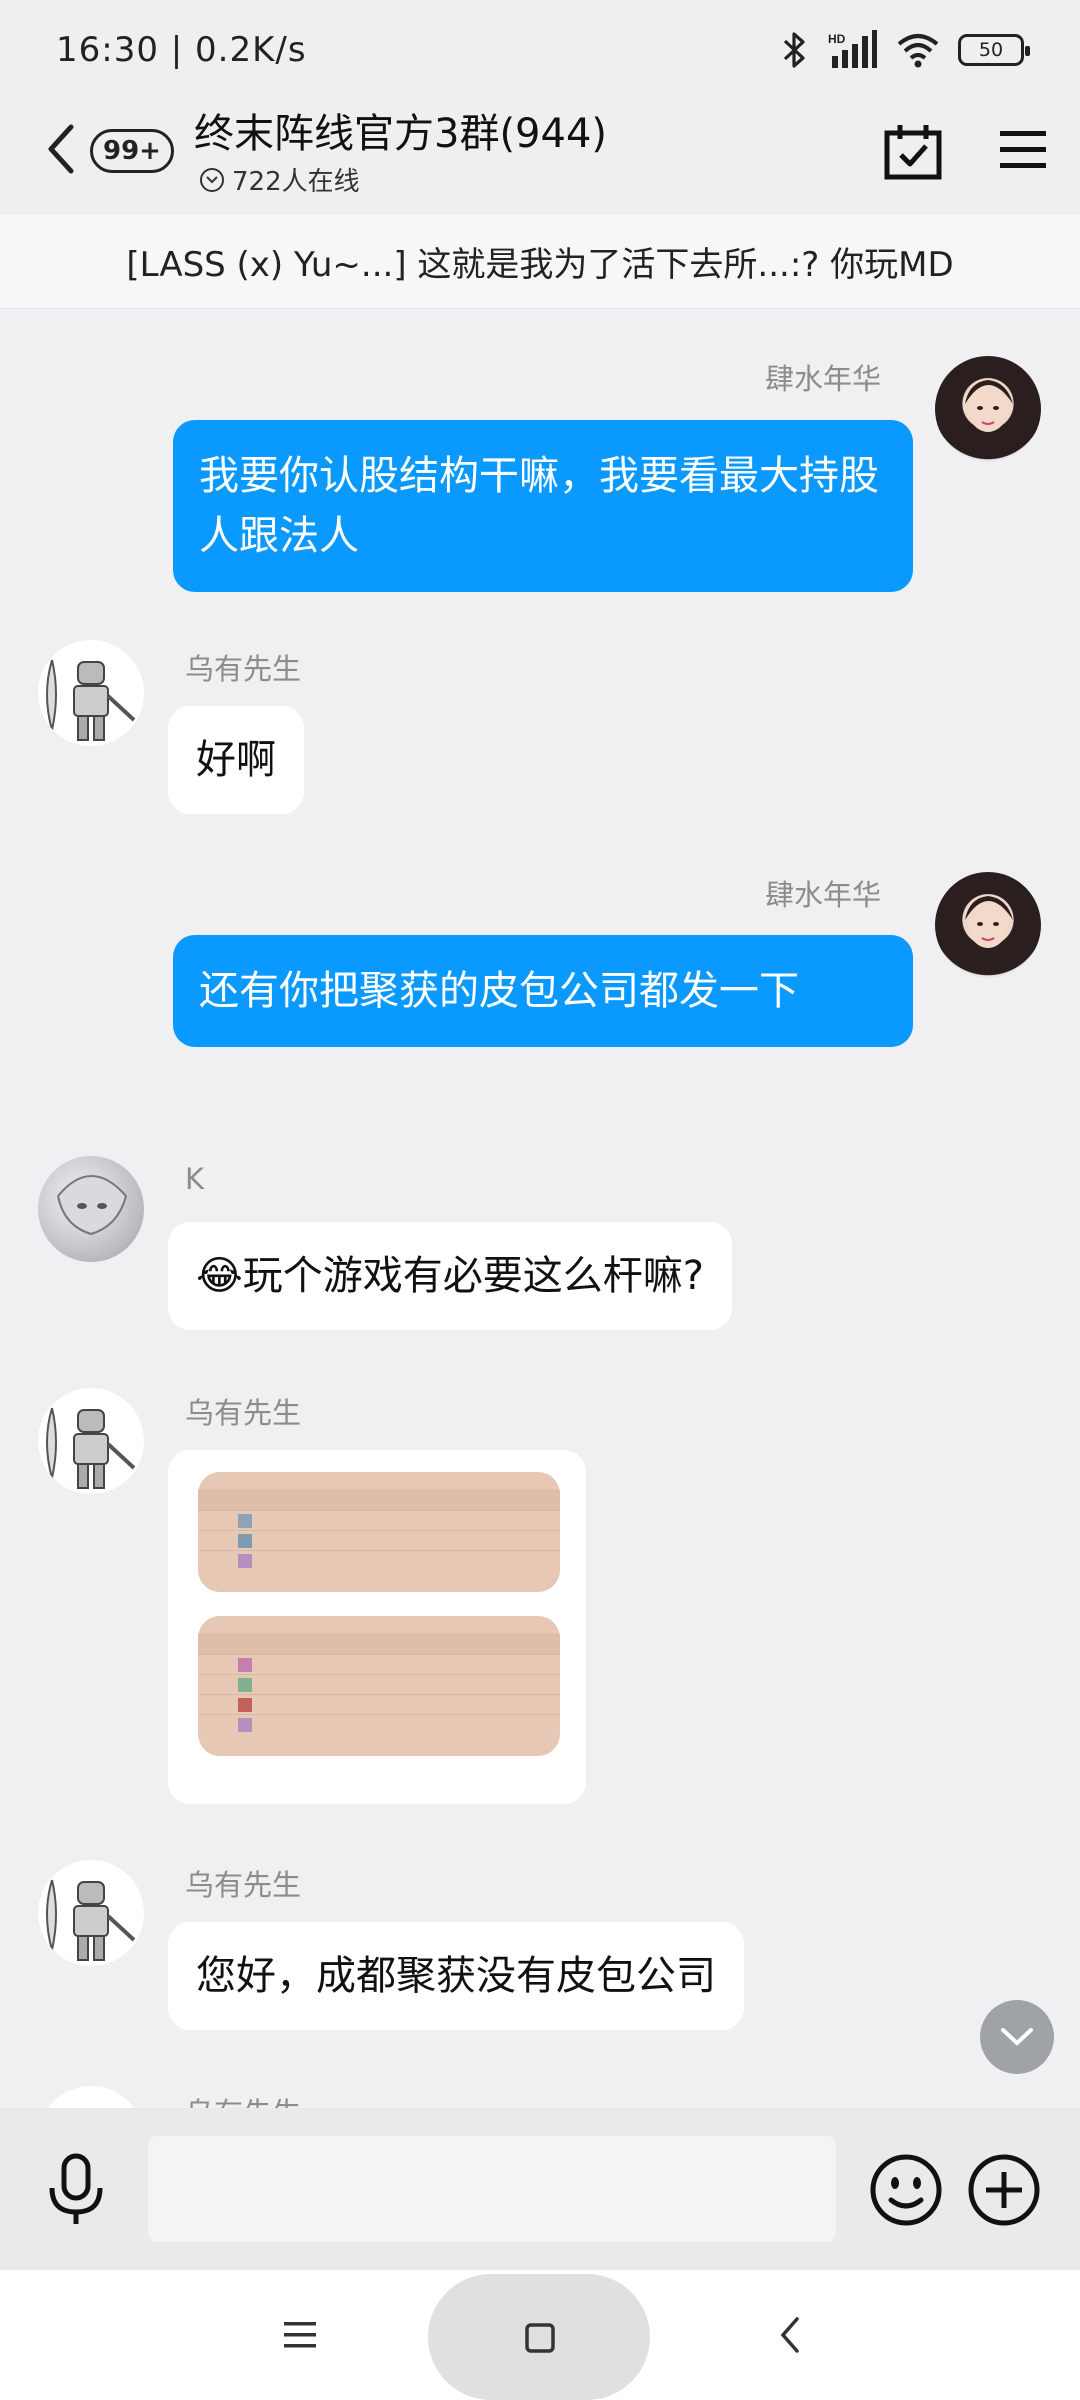 This screenshot has width=1080, height=2400. Describe the element at coordinates (450, 1276) in the screenshot. I see `message-bubble-incoming: 😂玩个游戏有必要这么杆嘛?` at that location.